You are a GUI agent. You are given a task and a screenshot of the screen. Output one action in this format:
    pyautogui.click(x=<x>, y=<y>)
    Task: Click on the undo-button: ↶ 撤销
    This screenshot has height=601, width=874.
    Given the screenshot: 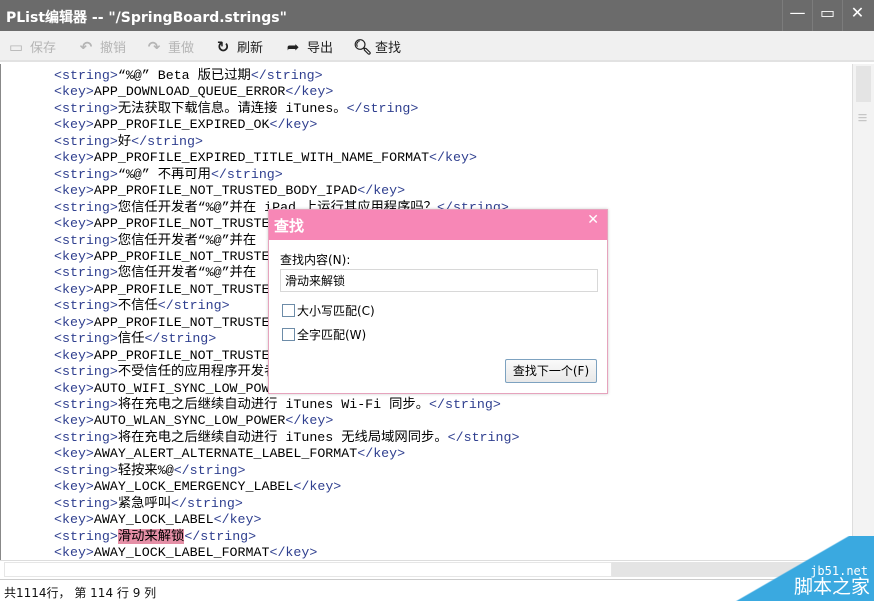 What is the action you would take?
    pyautogui.click(x=102, y=47)
    